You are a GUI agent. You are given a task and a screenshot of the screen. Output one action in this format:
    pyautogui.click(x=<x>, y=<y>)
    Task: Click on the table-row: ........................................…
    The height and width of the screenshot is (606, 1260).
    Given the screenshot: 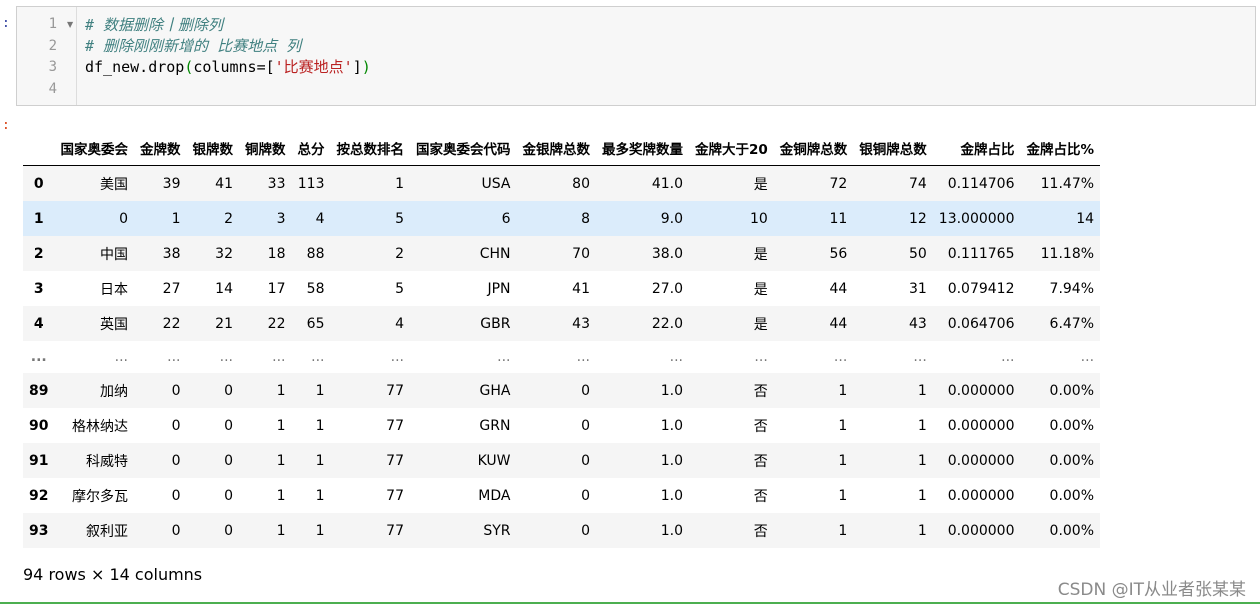 What is the action you would take?
    pyautogui.click(x=562, y=357)
    